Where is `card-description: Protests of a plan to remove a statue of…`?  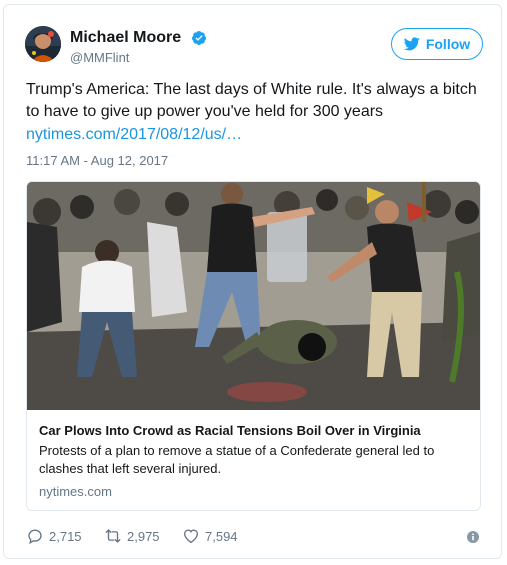 card-description: Protests of a plan to remove a statue of… is located at coordinates (237, 459).